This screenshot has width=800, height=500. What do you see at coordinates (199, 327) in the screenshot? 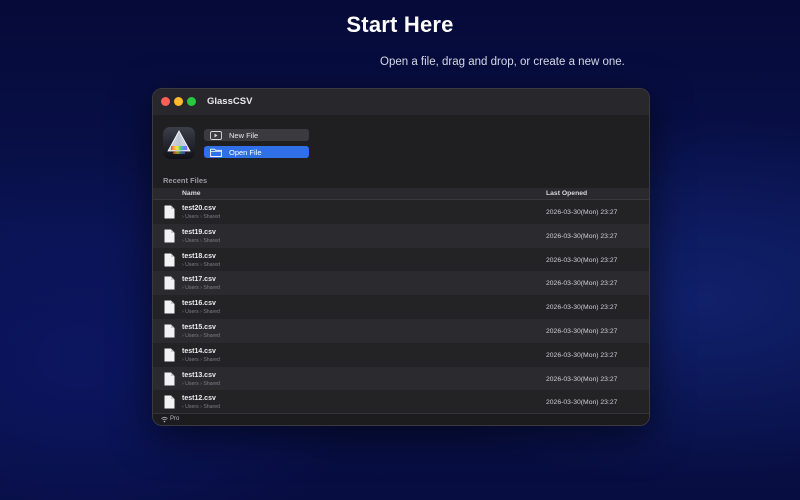
I see `file-name: test15.csv` at bounding box center [199, 327].